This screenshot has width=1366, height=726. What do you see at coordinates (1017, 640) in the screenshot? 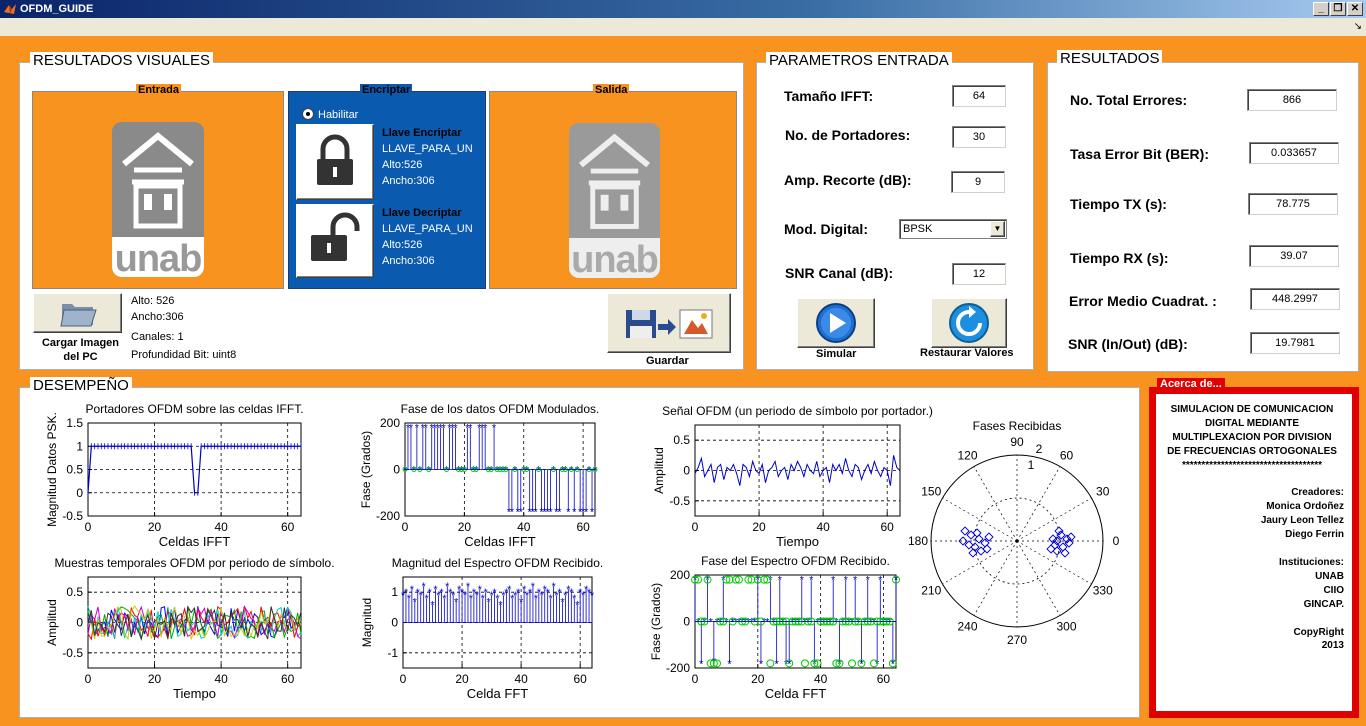
I see `angle-tick-label: 270` at bounding box center [1017, 640].